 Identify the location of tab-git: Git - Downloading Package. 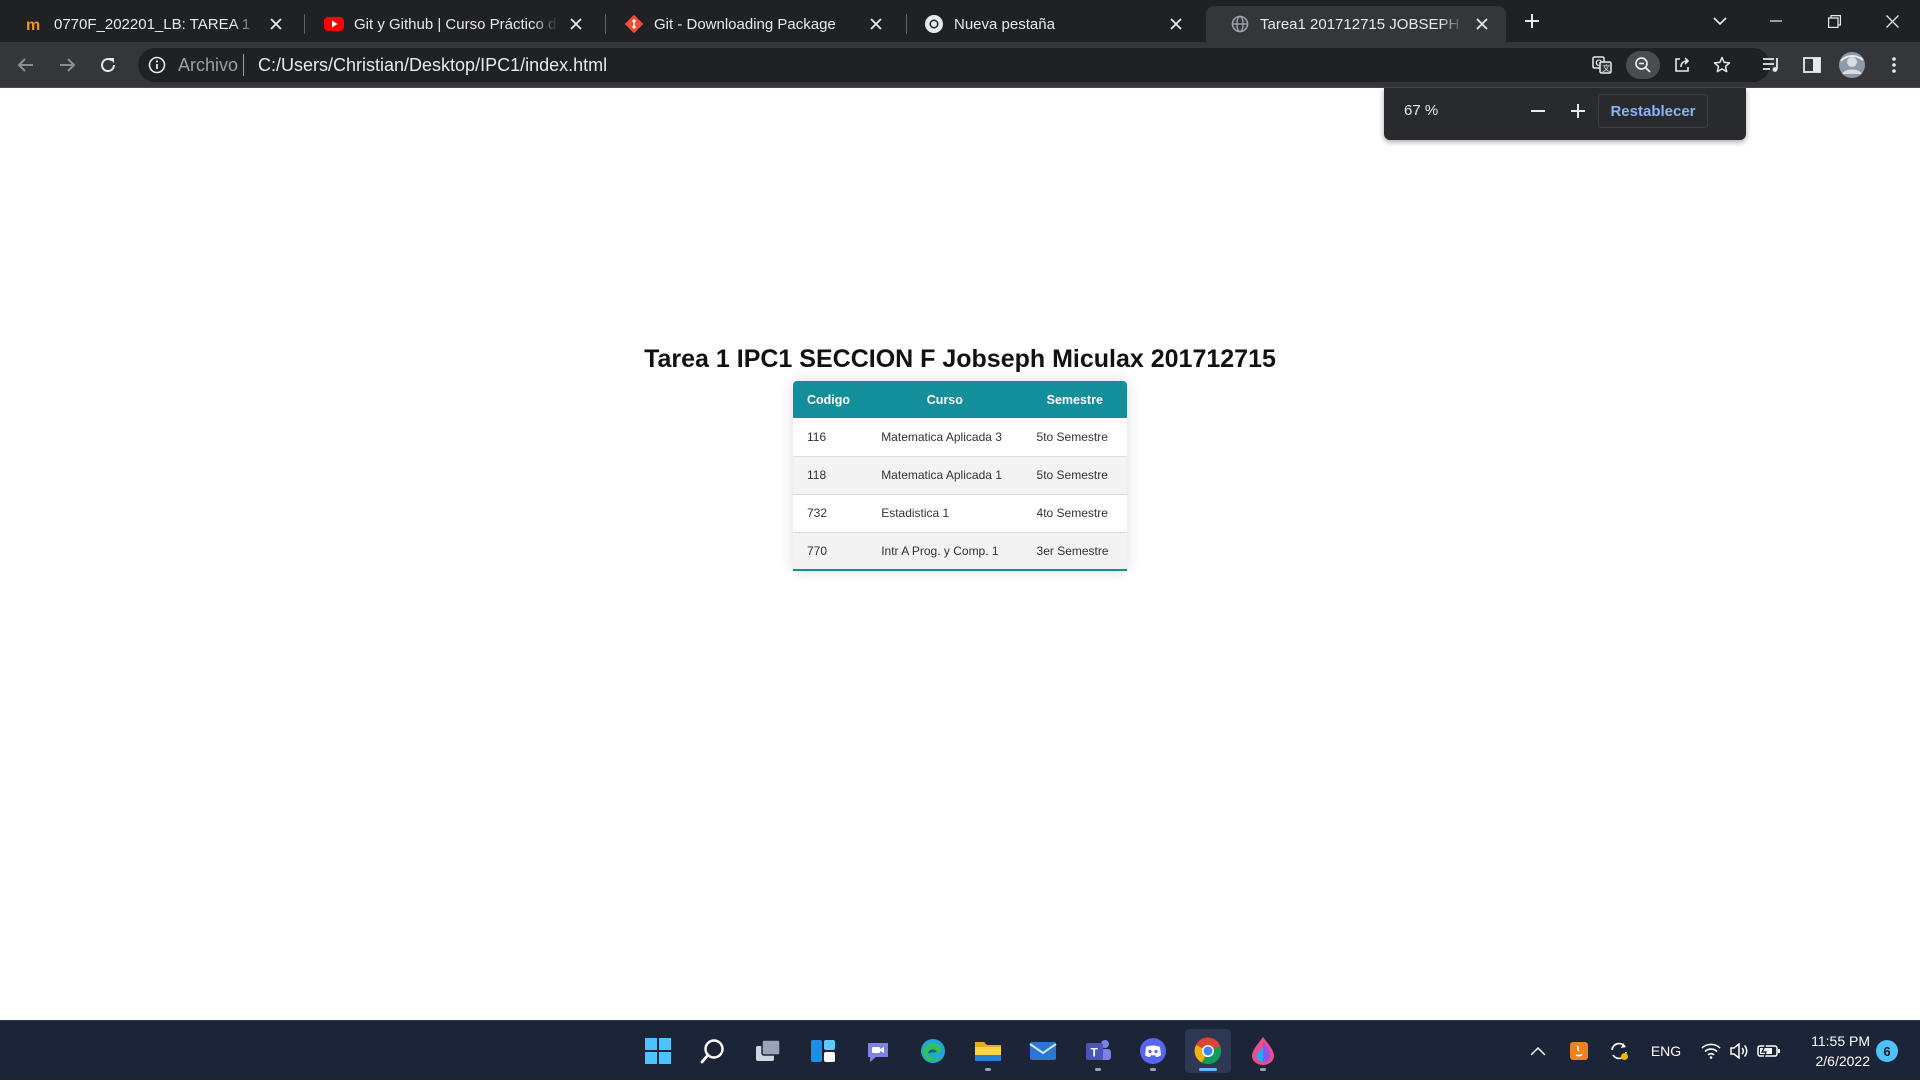
(750, 24).